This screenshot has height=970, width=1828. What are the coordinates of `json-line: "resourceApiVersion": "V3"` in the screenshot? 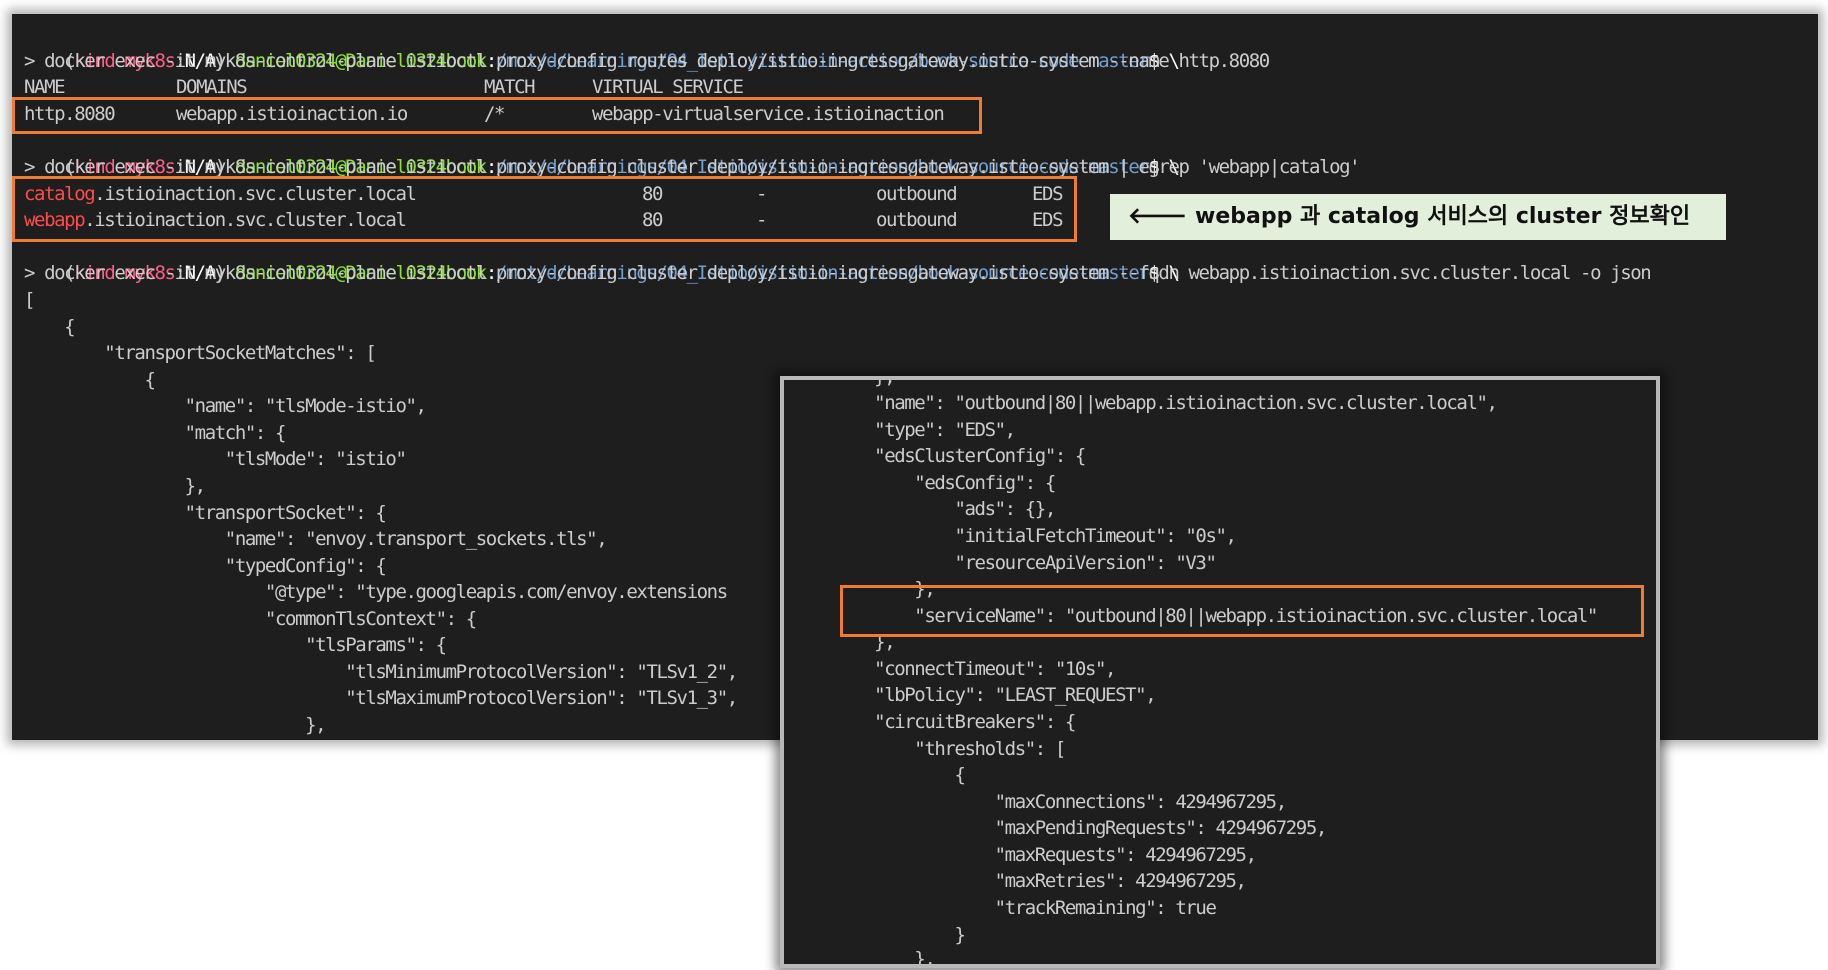 It's located at (1025, 563).